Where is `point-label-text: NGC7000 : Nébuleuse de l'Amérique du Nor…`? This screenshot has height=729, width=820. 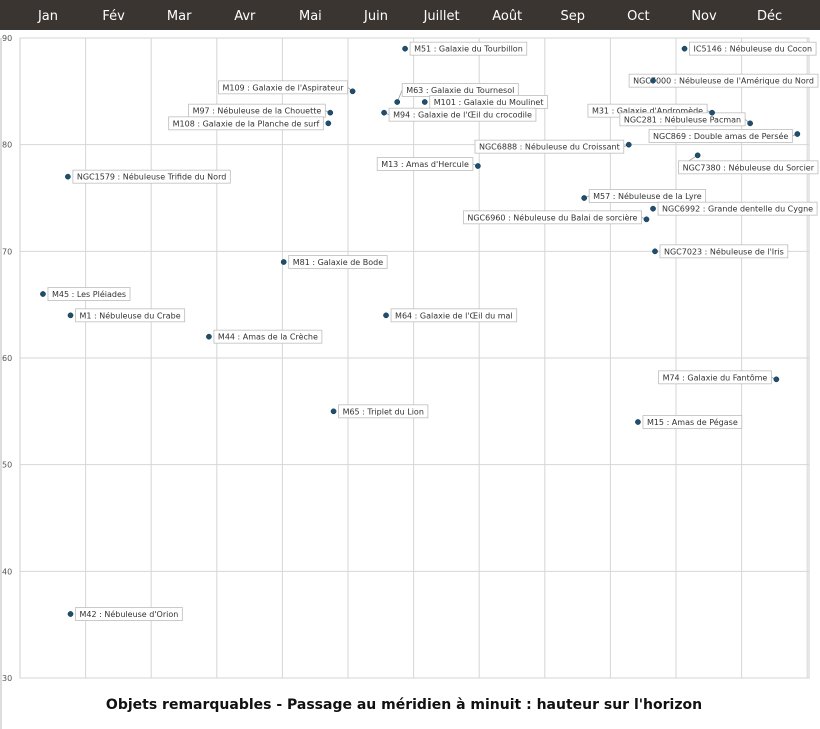
point-label-text: NGC7000 : Nébuleuse de l'Amérique du Nor… is located at coordinates (723, 81).